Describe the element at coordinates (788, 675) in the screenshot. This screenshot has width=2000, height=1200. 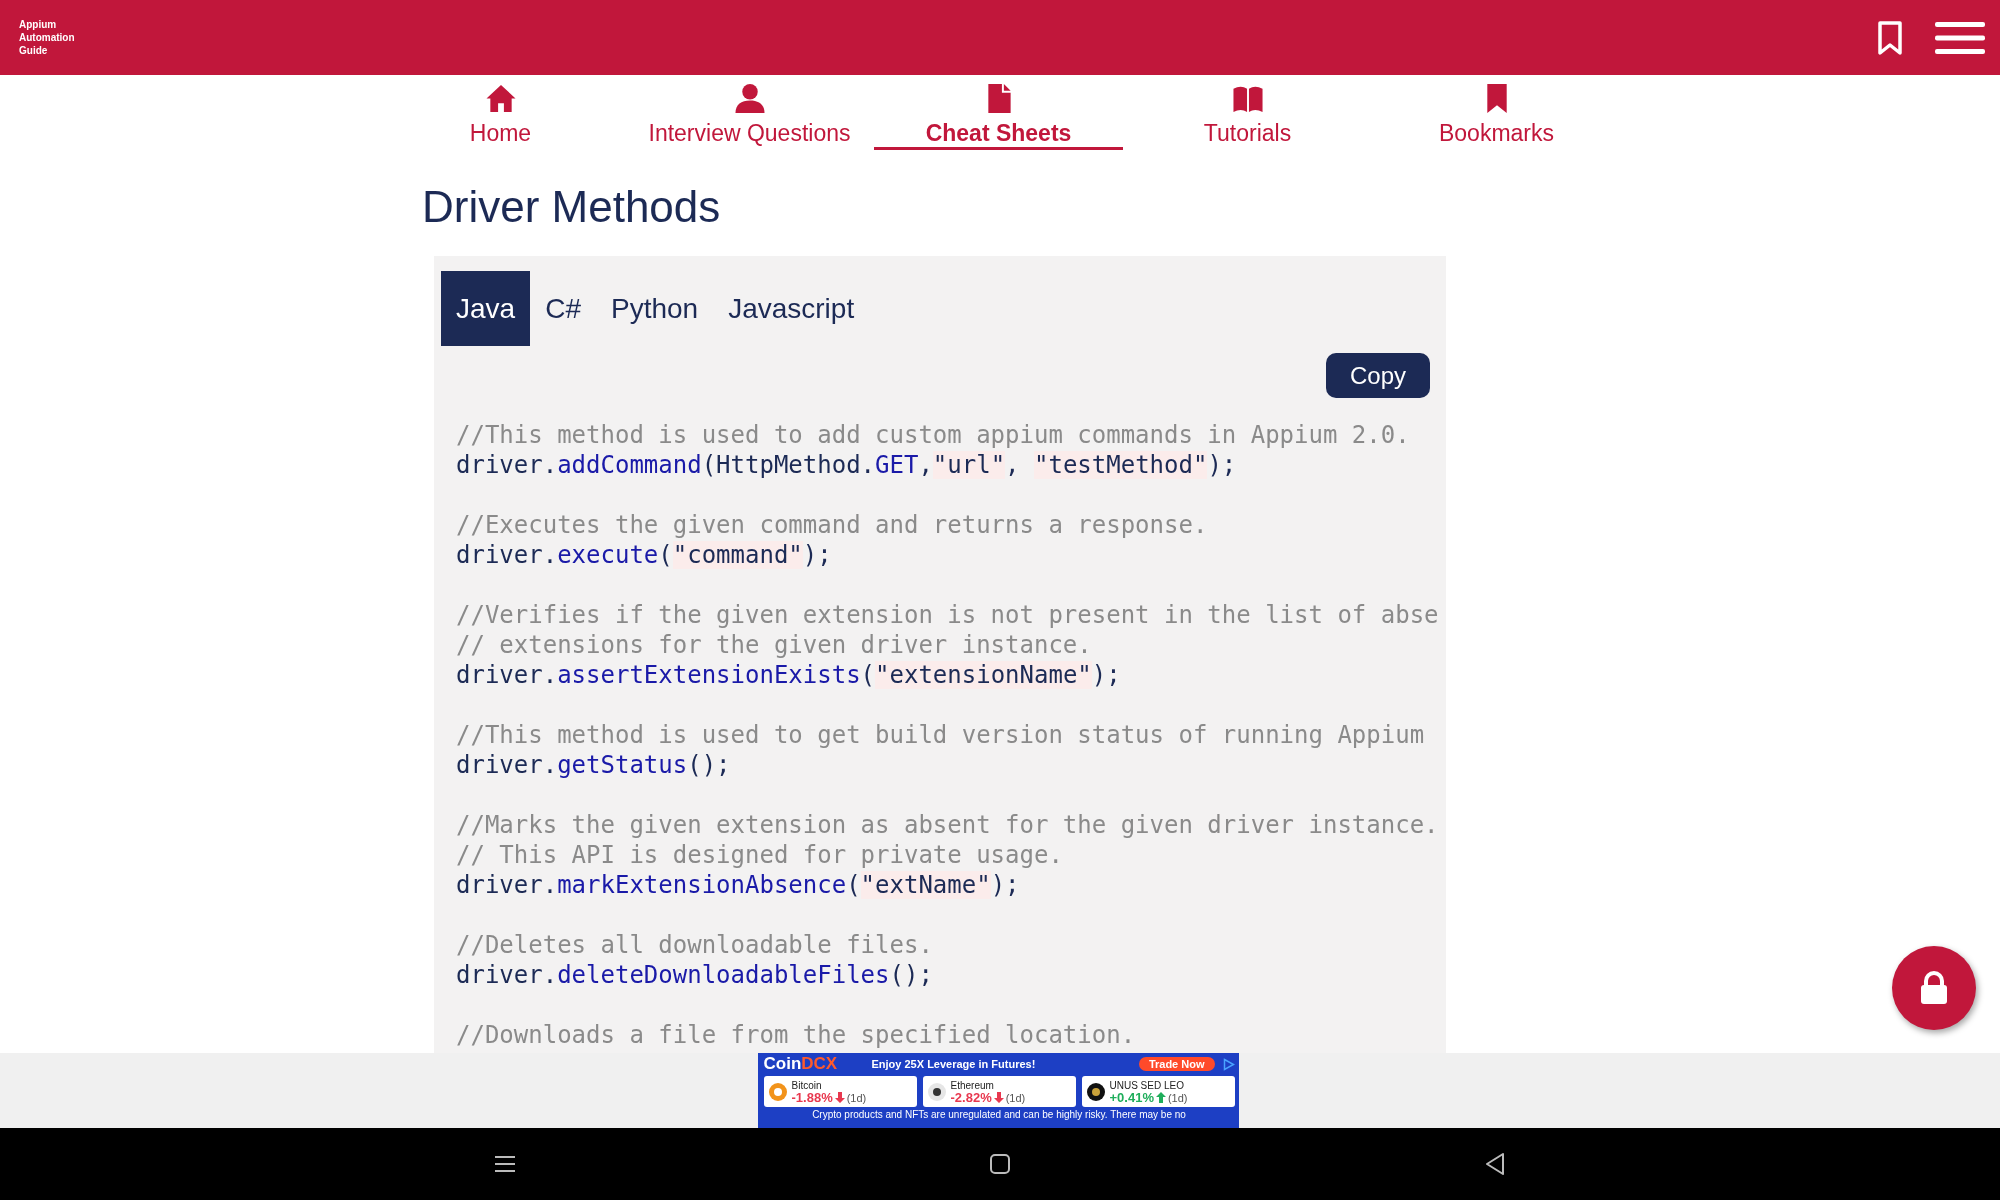
I see `code-line: driver.assertExtensionExists("extensionName");` at that location.